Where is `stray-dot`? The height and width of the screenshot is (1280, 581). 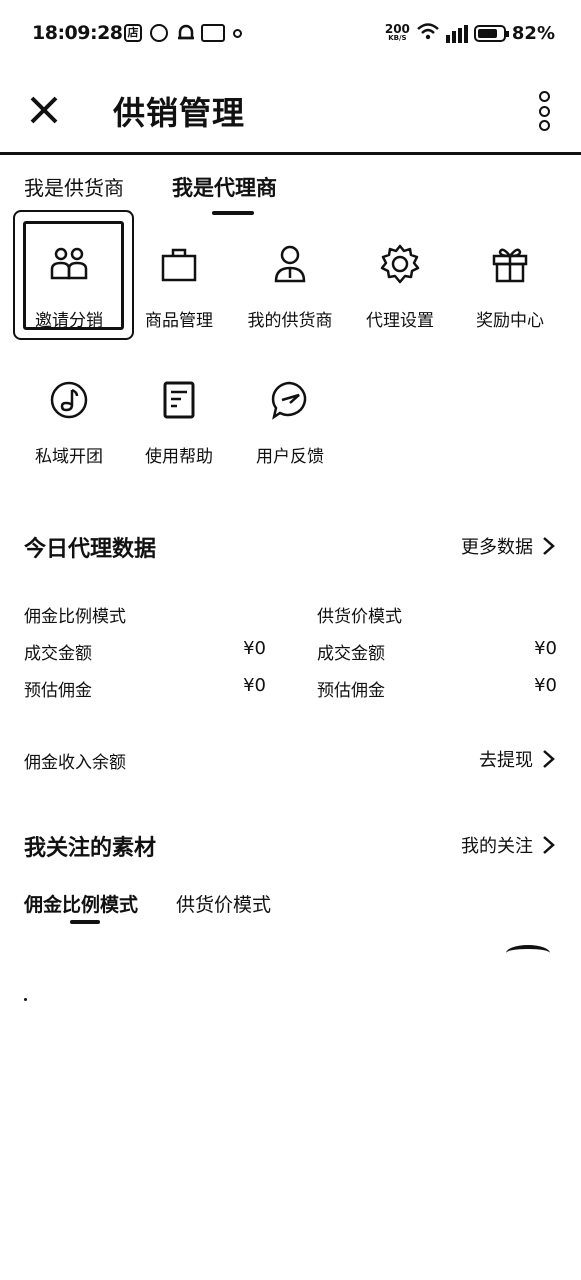 stray-dot is located at coordinates (25, 999).